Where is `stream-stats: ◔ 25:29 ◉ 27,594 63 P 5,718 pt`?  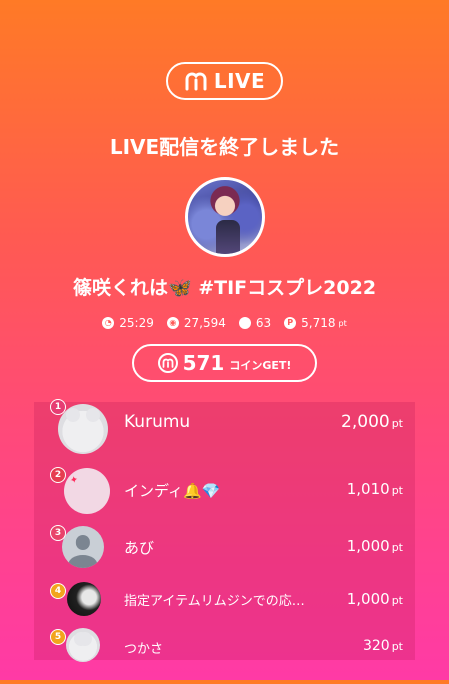 stream-stats: ◔ 25:29 ◉ 27,594 63 P 5,718 pt is located at coordinates (224, 323).